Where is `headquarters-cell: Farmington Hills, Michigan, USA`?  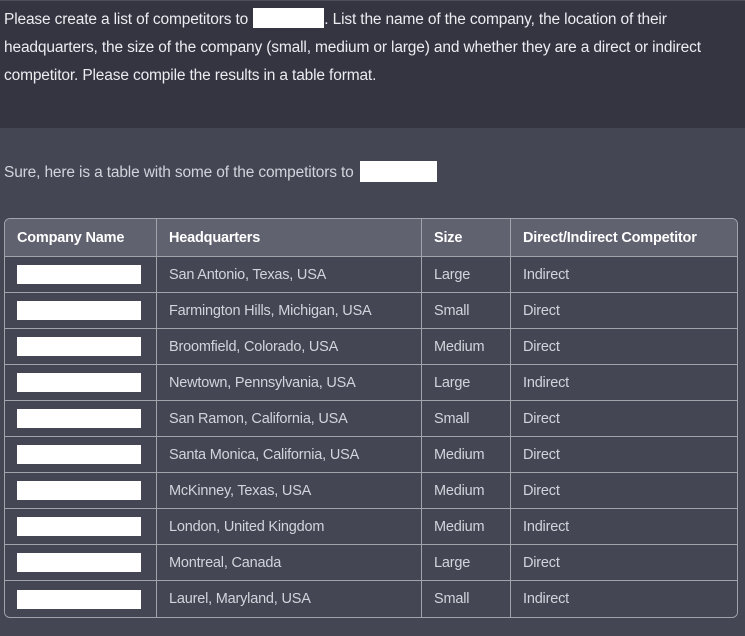 headquarters-cell: Farmington Hills, Michigan, USA is located at coordinates (289, 311).